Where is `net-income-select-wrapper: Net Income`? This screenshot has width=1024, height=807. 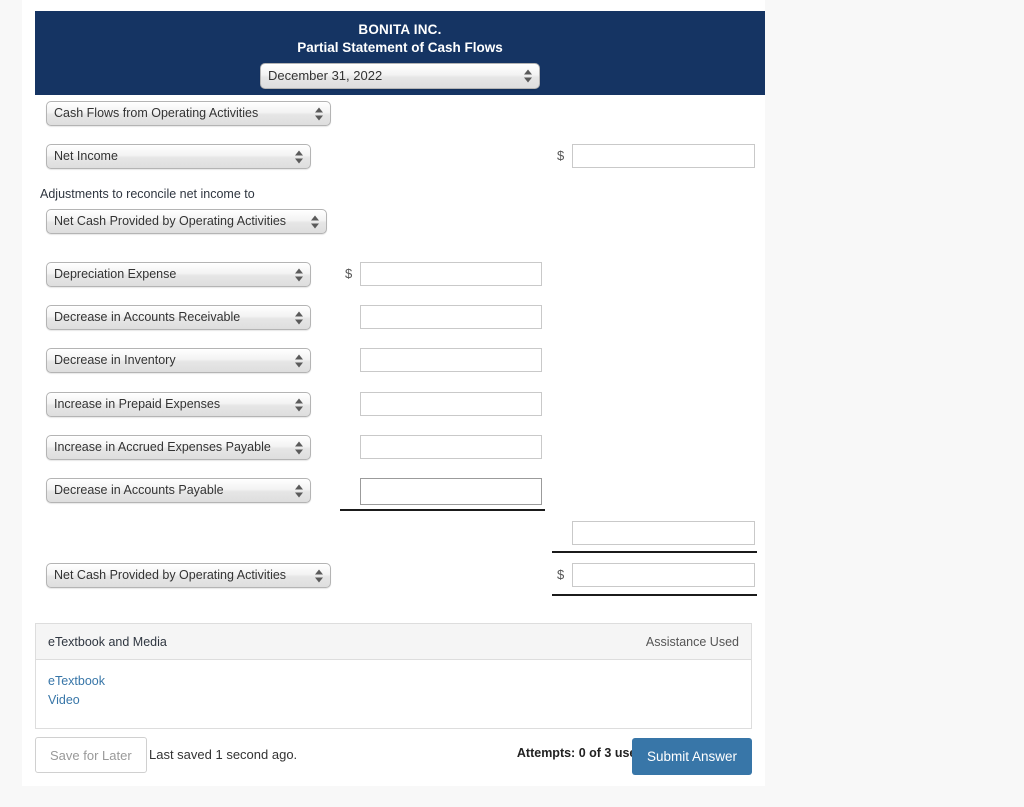
net-income-select-wrapper: Net Income is located at coordinates (178, 156).